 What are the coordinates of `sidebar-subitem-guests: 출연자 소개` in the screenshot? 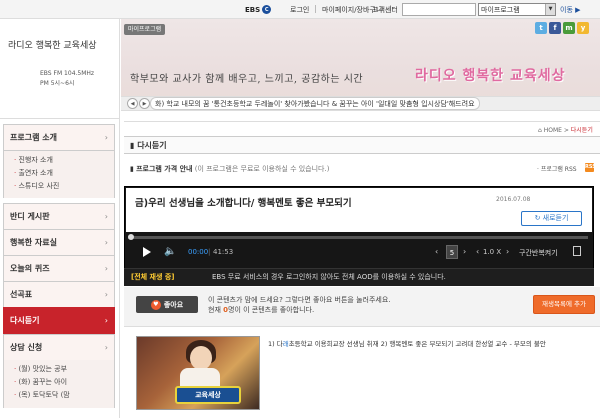 It's located at (59, 173).